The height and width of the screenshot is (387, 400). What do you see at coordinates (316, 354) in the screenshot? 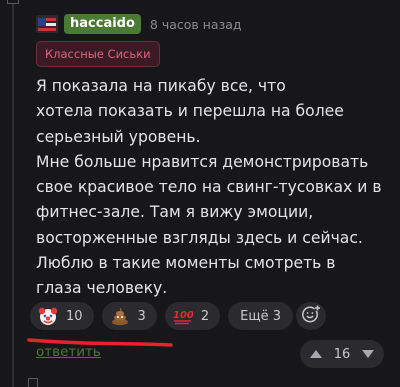
I see `upvote-arrow-icon` at bounding box center [316, 354].